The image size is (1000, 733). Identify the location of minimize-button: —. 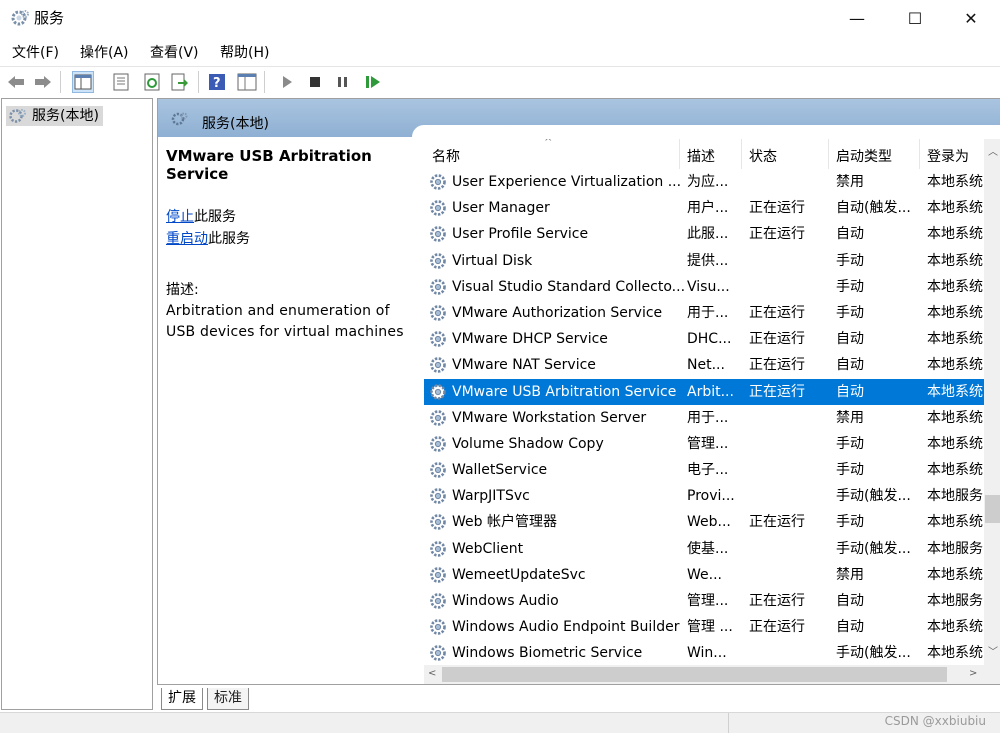
(857, 18).